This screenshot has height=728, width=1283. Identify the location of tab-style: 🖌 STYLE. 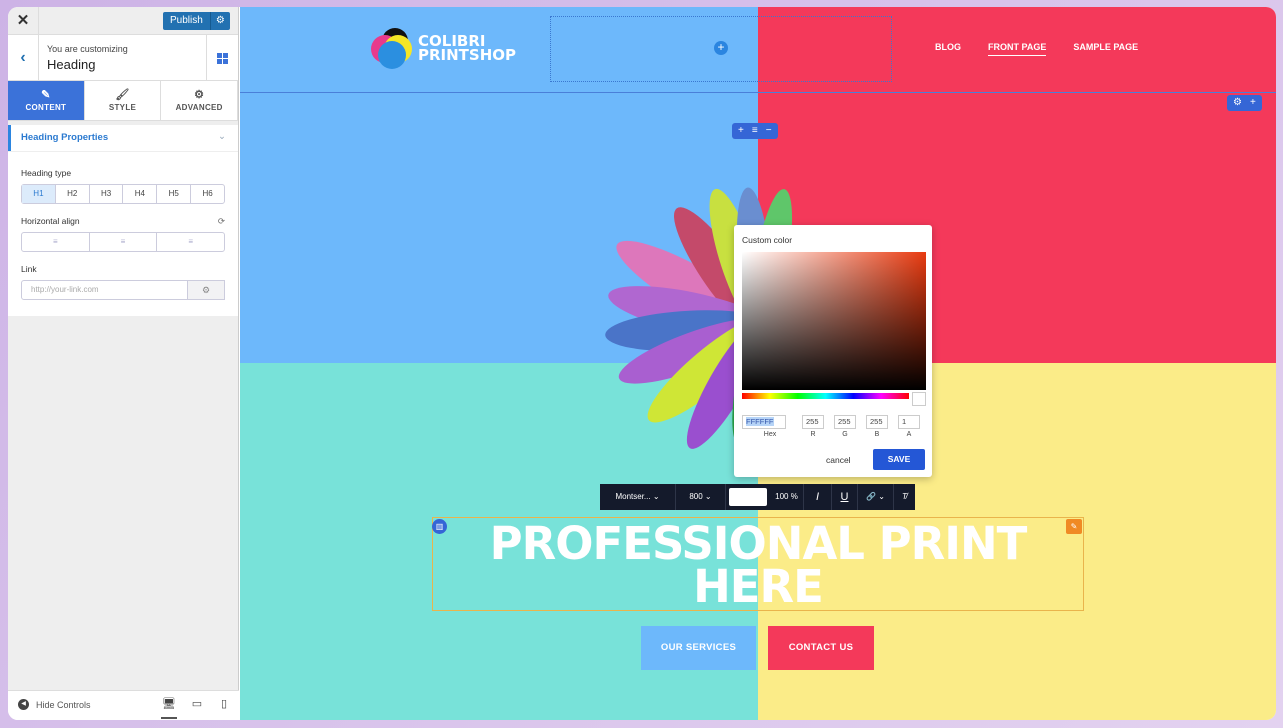
(123, 100).